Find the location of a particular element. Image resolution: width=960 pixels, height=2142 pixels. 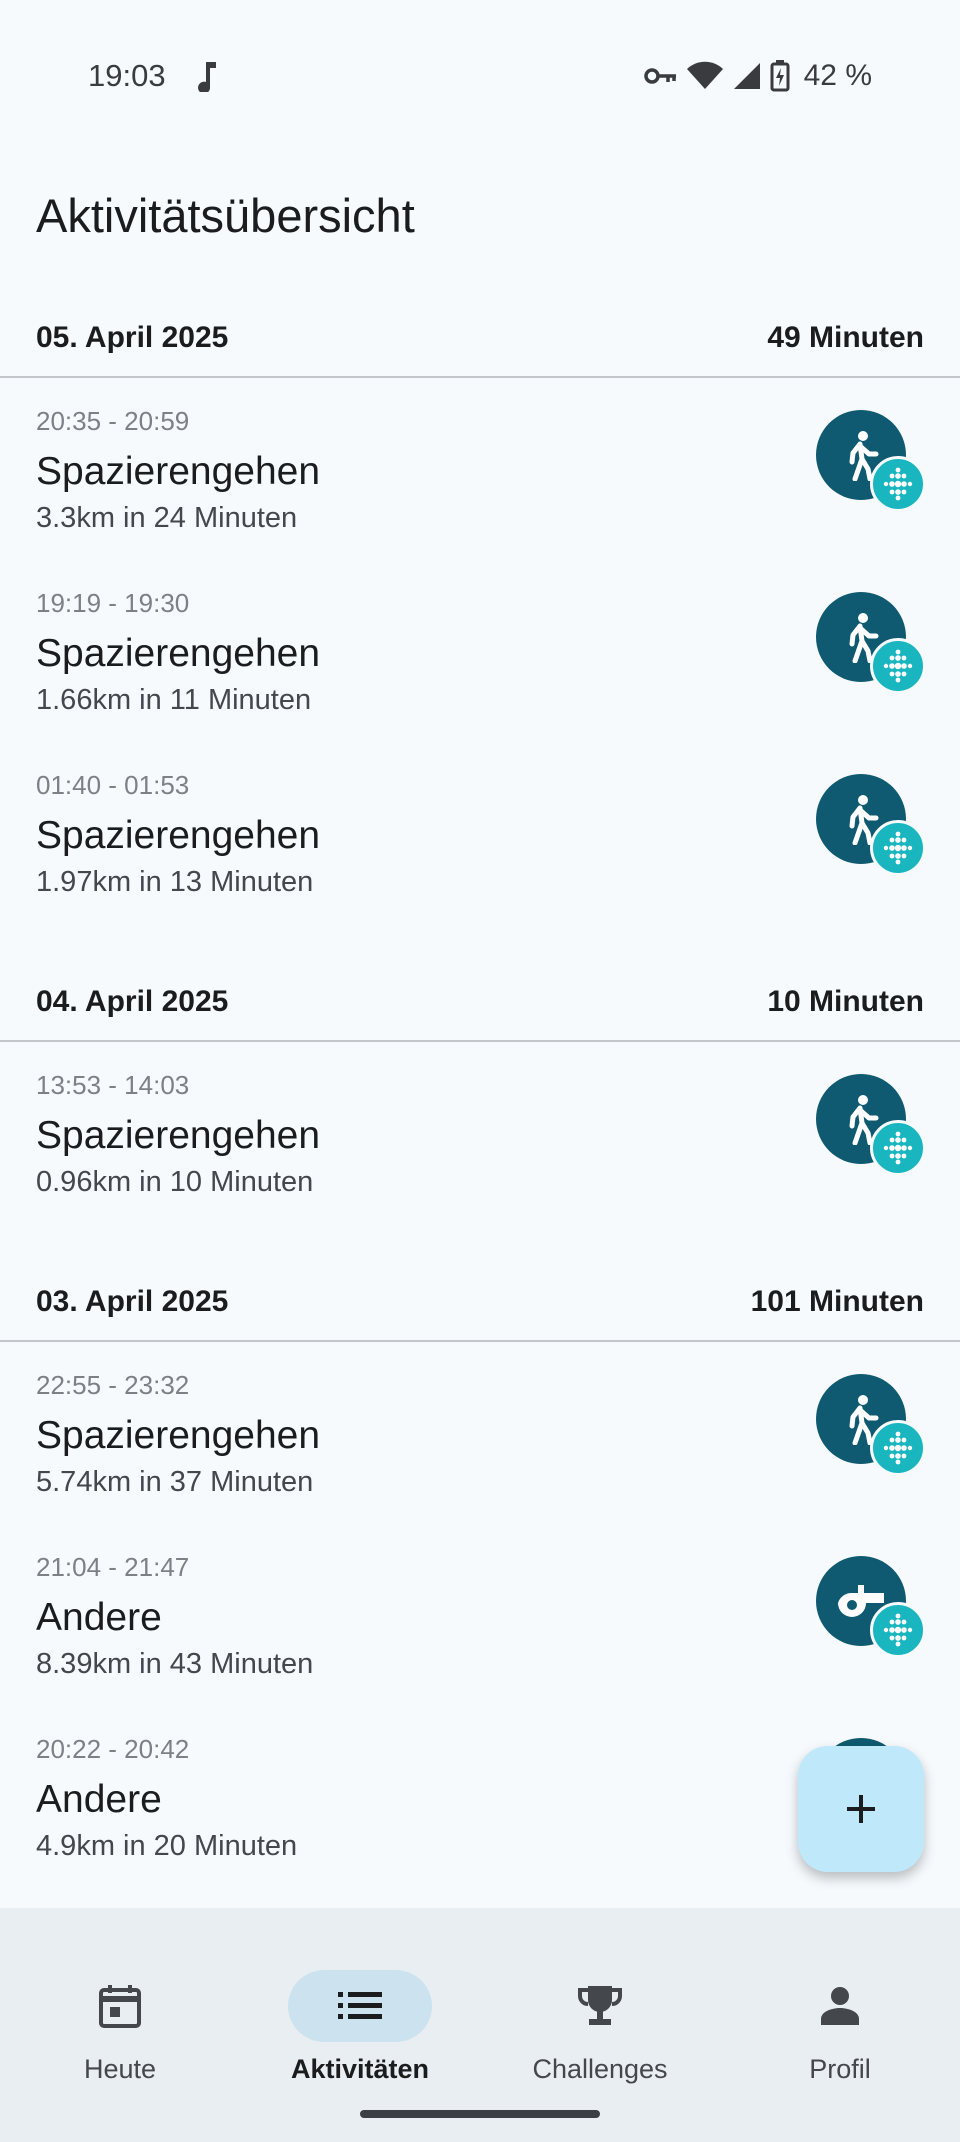

add-activity-button is located at coordinates (861, 1809).